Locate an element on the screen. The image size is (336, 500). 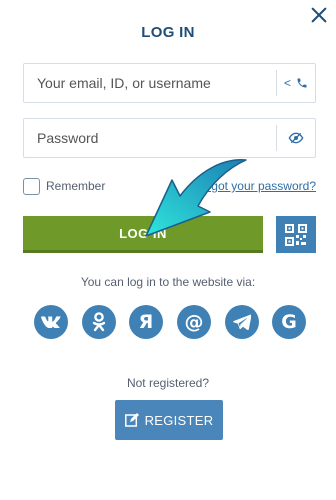
remember-label: Remember is located at coordinates (76, 186).